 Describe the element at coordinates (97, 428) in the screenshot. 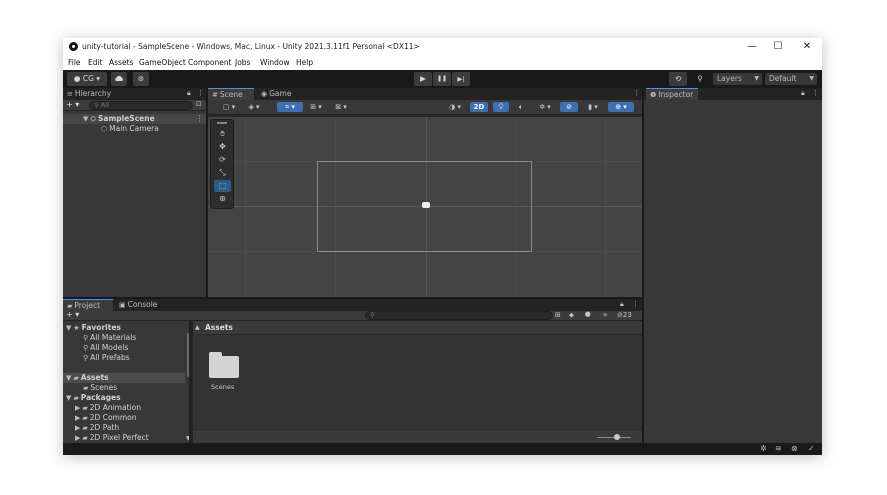

I see `package-row: ▶ ▰ 2D Path` at that location.